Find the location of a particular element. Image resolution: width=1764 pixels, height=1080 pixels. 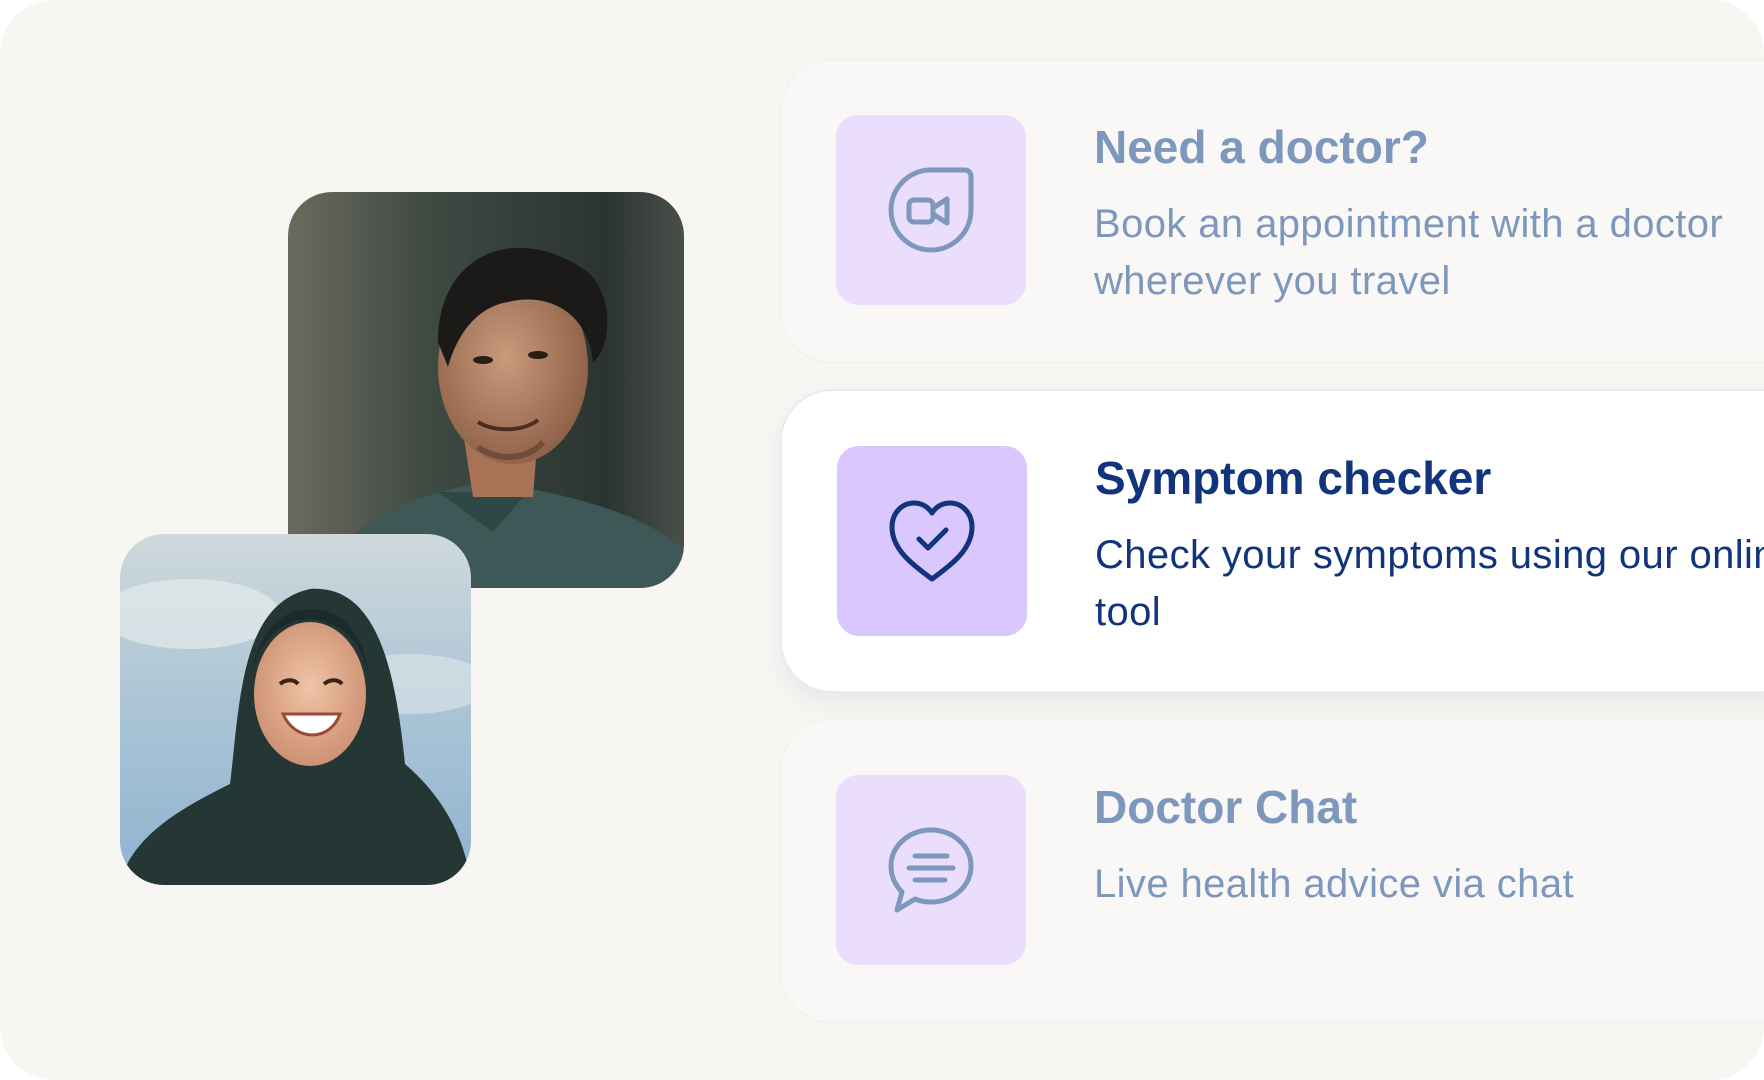

video-call-icon is located at coordinates (931, 210).